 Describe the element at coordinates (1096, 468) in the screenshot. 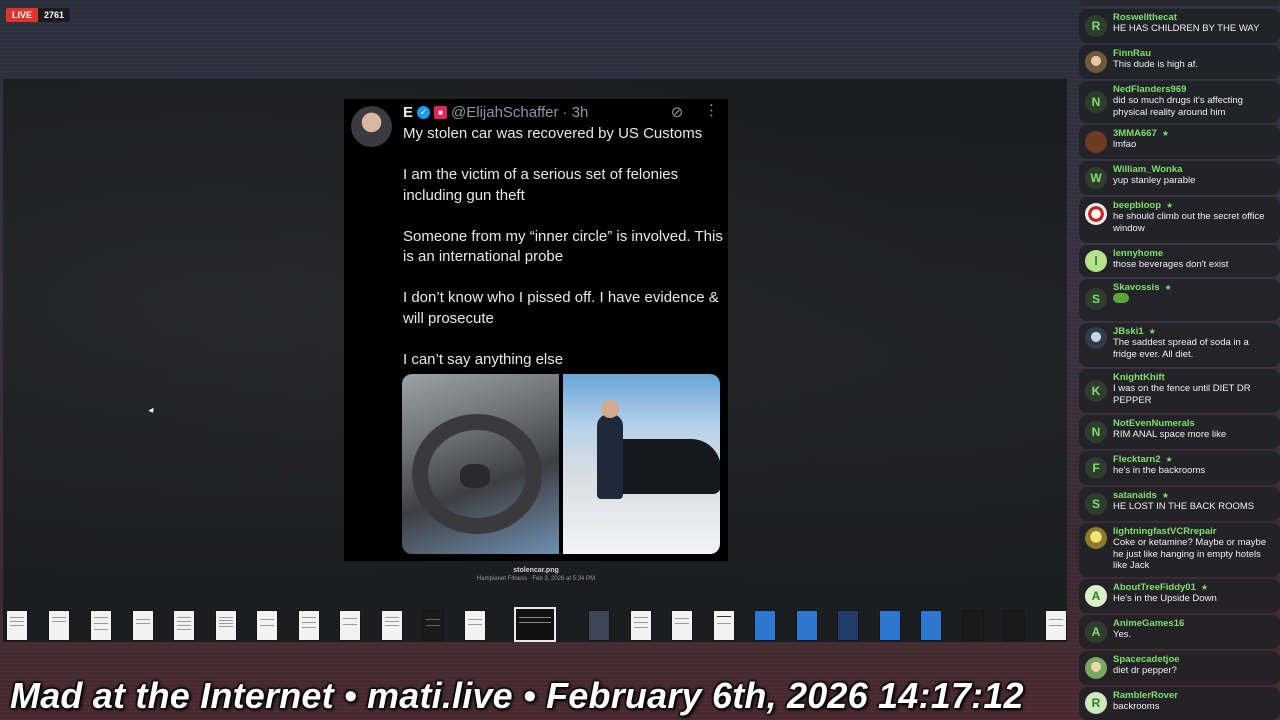

I see `chat-avatar: F` at that location.